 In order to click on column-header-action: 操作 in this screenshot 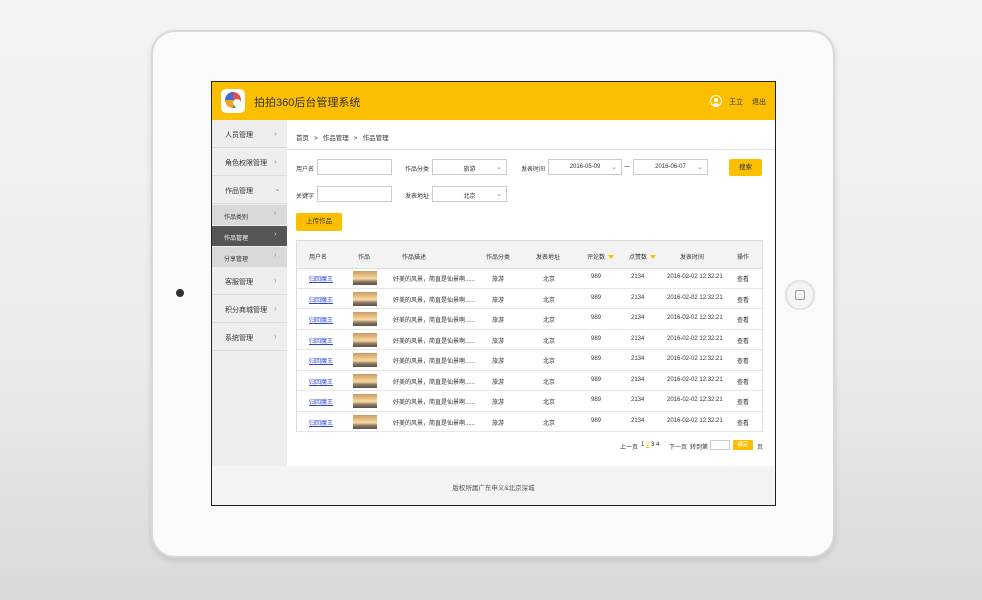, I will do `click(743, 258)`.